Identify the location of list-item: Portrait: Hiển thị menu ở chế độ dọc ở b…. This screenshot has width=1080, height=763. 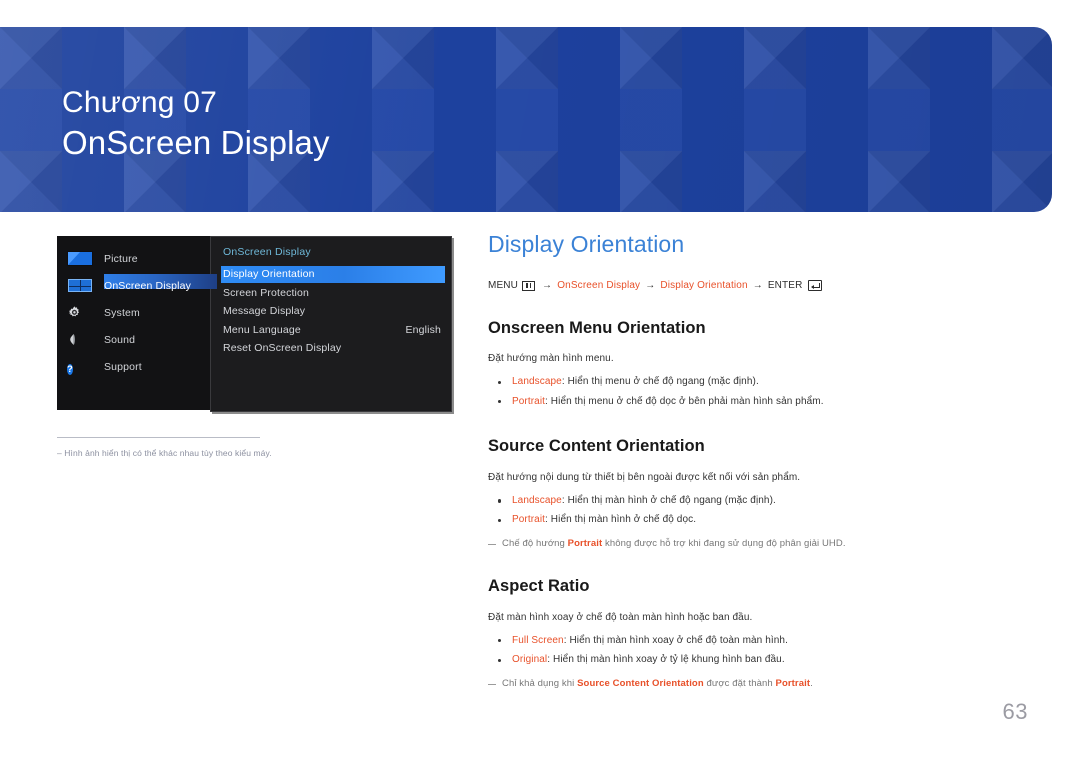
(748, 402).